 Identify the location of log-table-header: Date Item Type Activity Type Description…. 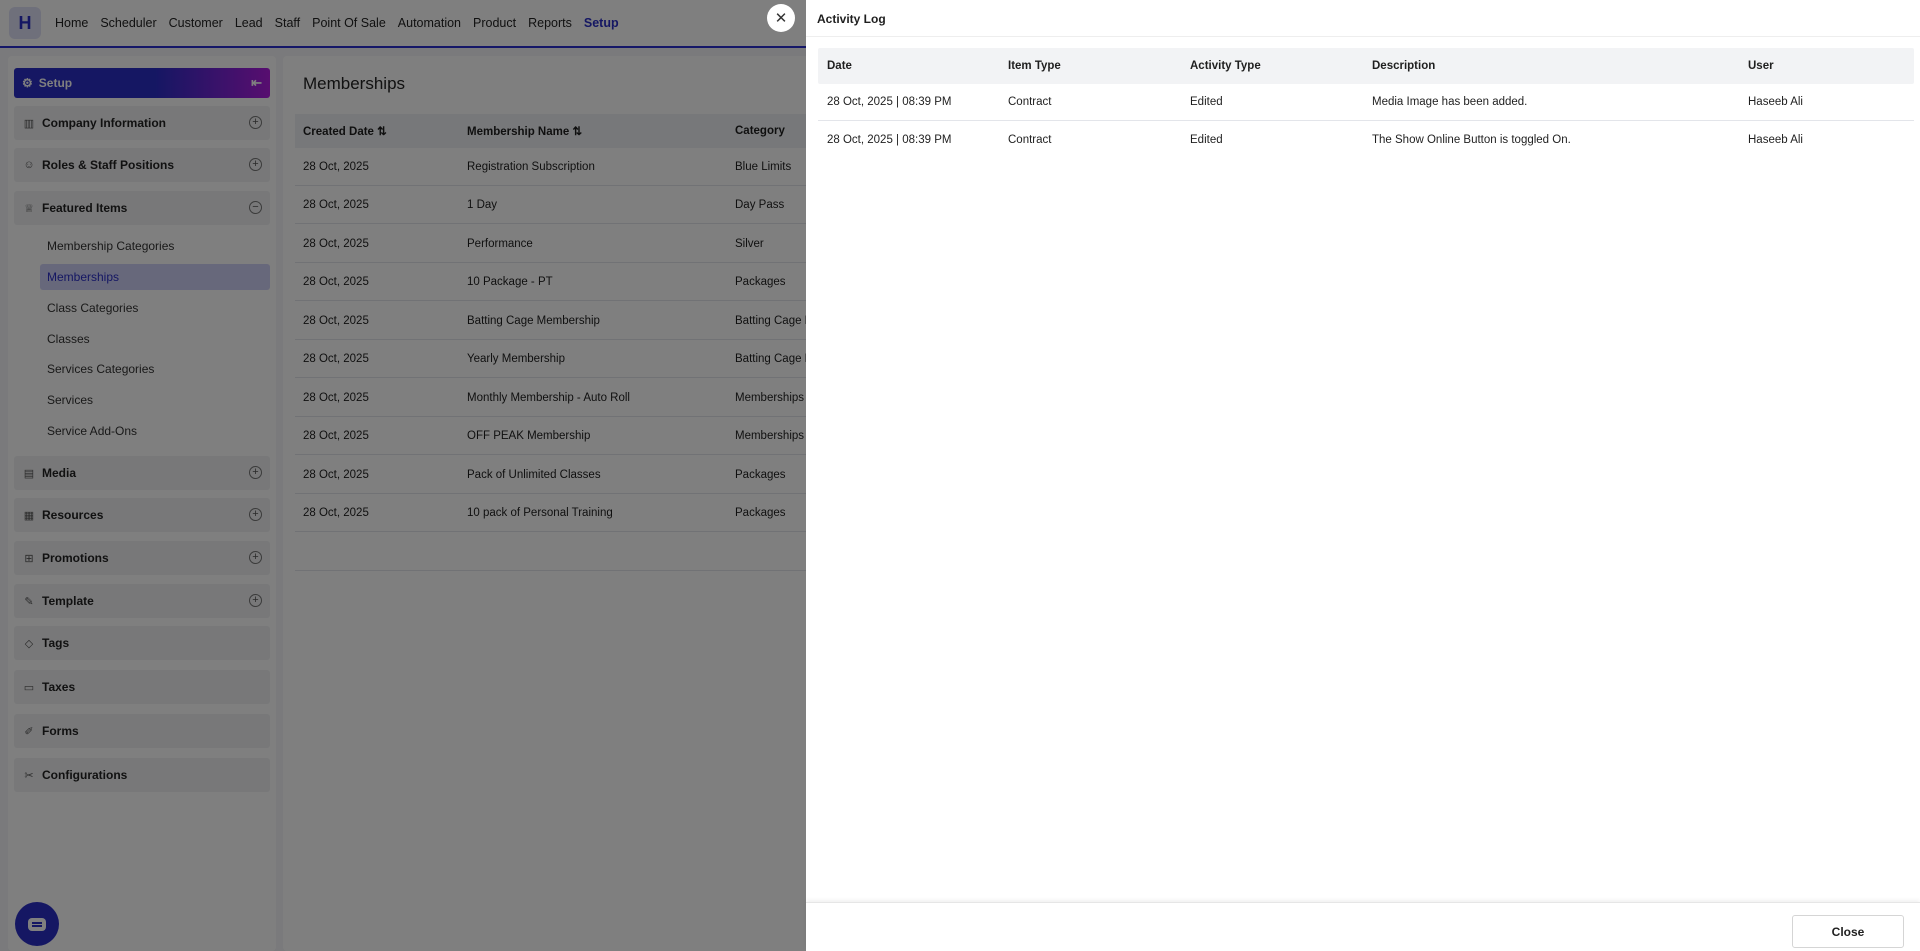
(1366, 66).